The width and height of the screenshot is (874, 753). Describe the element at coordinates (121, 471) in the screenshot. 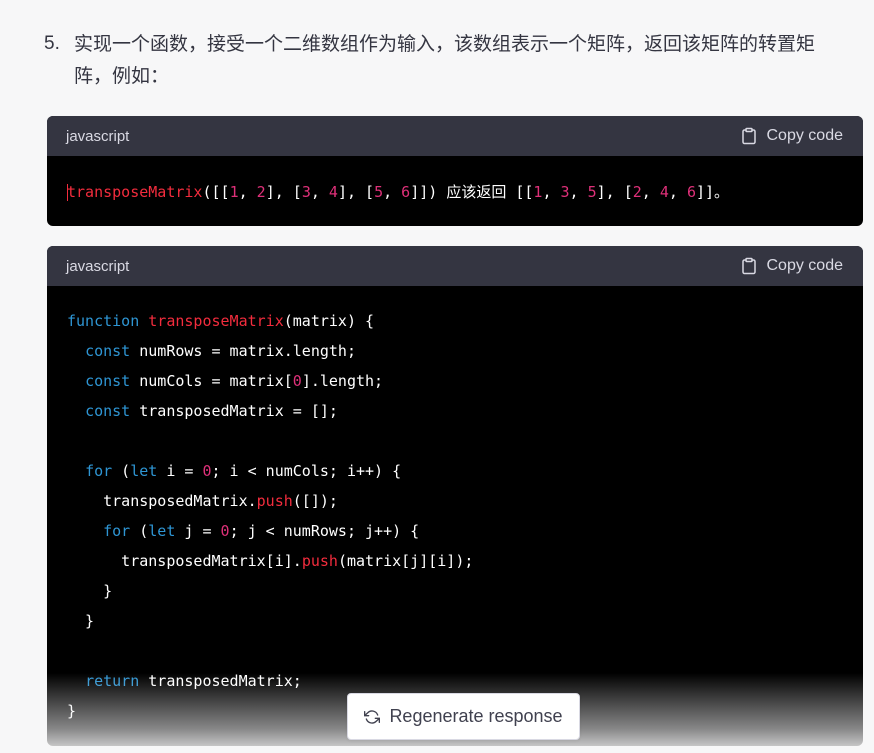

I see `code-token: (` at that location.